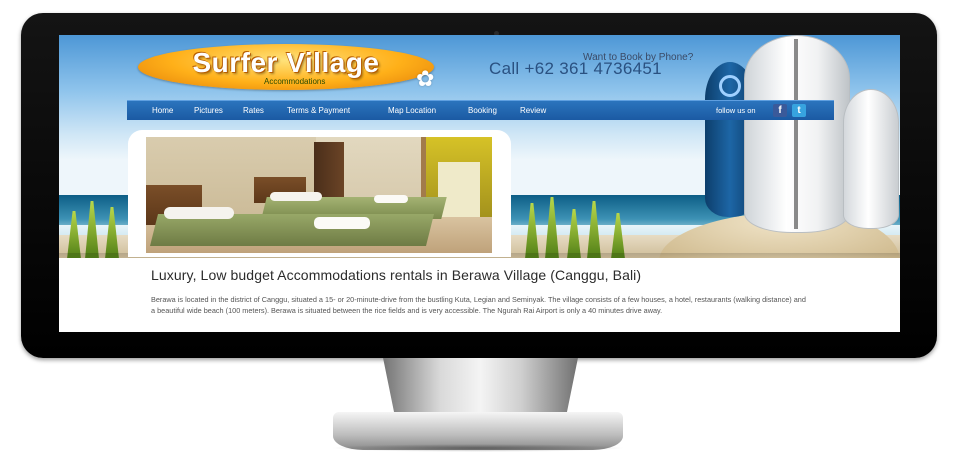 Image resolution: width=958 pixels, height=460 pixels. Describe the element at coordinates (478, 448) in the screenshot. I see `stand-shadow` at that location.